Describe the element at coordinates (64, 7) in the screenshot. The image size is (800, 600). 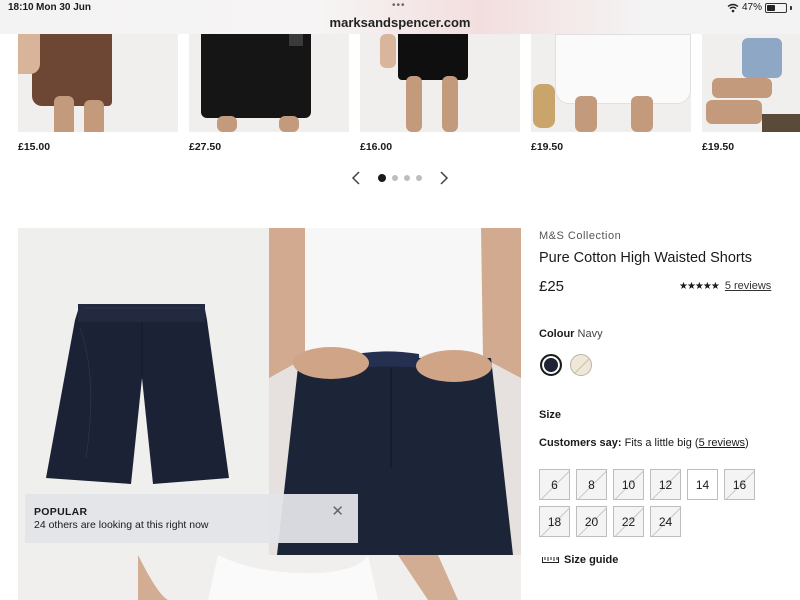
I see `status-date: Mon 30 Jun` at that location.